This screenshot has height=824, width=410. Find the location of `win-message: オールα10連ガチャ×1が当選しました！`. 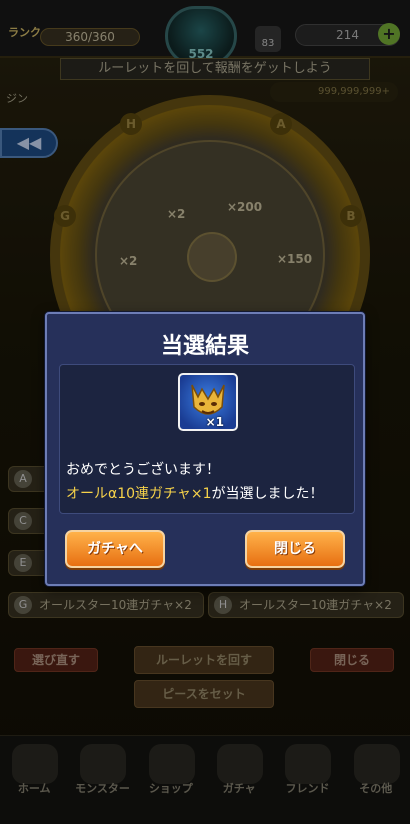

win-message: オールα10連ガチャ×1が当選しました！ is located at coordinates (195, 493).